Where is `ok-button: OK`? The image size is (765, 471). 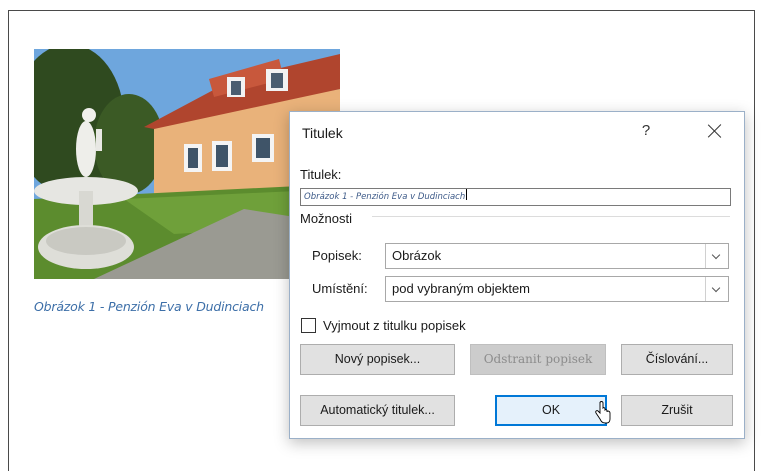 ok-button: OK is located at coordinates (551, 410).